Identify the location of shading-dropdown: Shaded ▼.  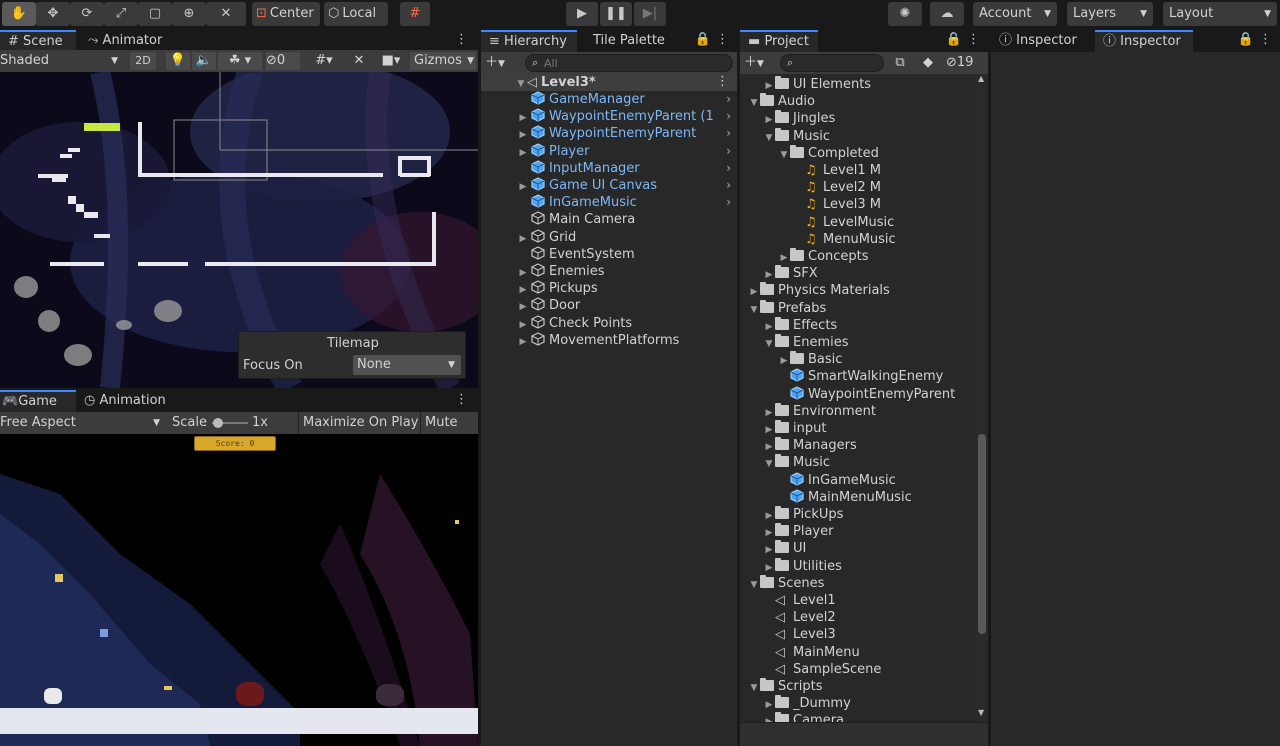
(61, 61).